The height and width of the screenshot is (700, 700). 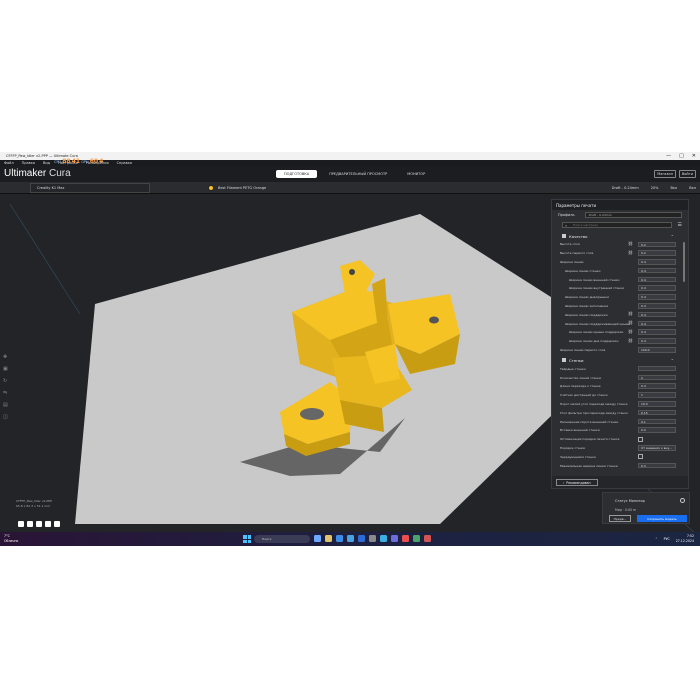 What do you see at coordinates (657, 368) in the screenshot?
I see `setting-value-input` at bounding box center [657, 368].